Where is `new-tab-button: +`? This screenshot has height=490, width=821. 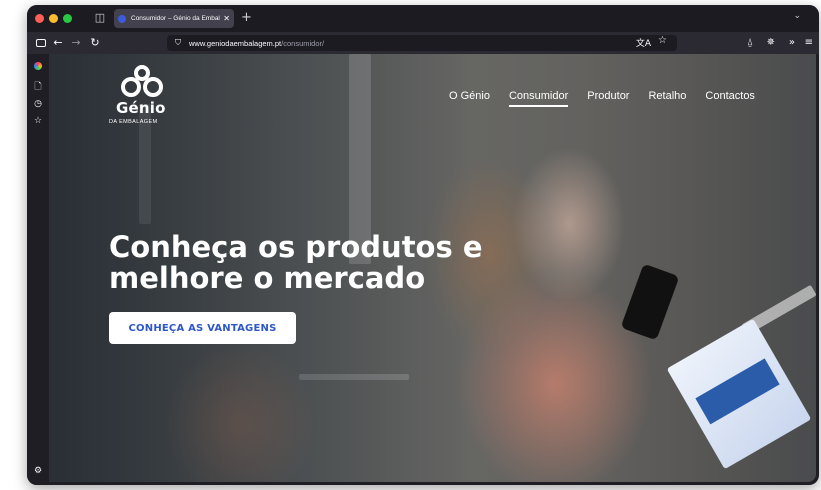 new-tab-button: + is located at coordinates (246, 18).